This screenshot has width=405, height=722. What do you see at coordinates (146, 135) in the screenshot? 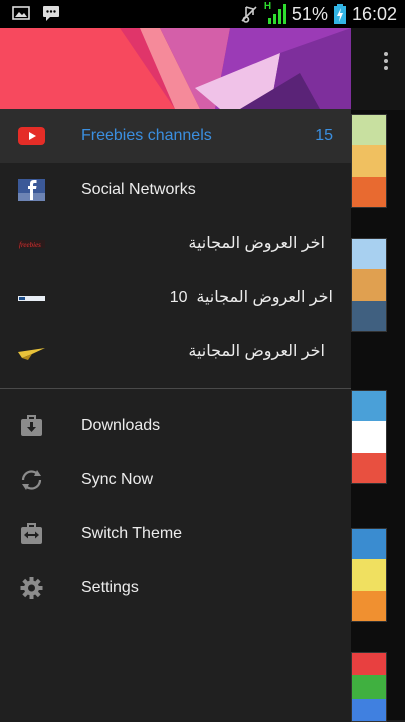
I see `drawer-item-label: Freebies channels` at bounding box center [146, 135].